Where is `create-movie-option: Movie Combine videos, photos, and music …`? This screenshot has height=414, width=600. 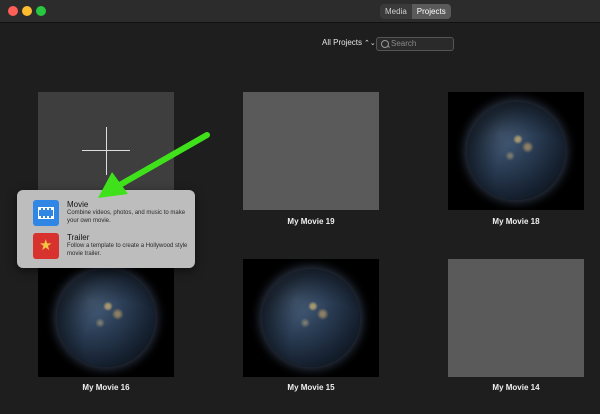
create-movie-option: Movie Combine videos, photos, and music … is located at coordinates (113, 215).